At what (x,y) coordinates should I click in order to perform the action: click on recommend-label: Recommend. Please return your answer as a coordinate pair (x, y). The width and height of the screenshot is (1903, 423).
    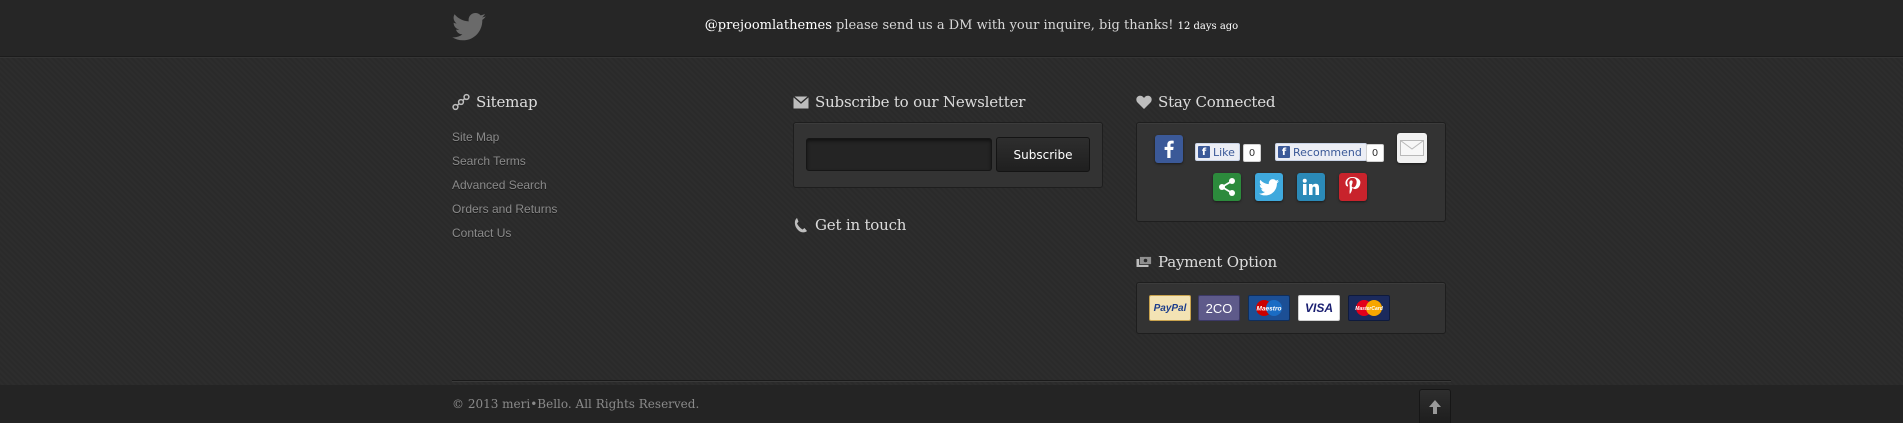
    Looking at the image, I should click on (1327, 152).